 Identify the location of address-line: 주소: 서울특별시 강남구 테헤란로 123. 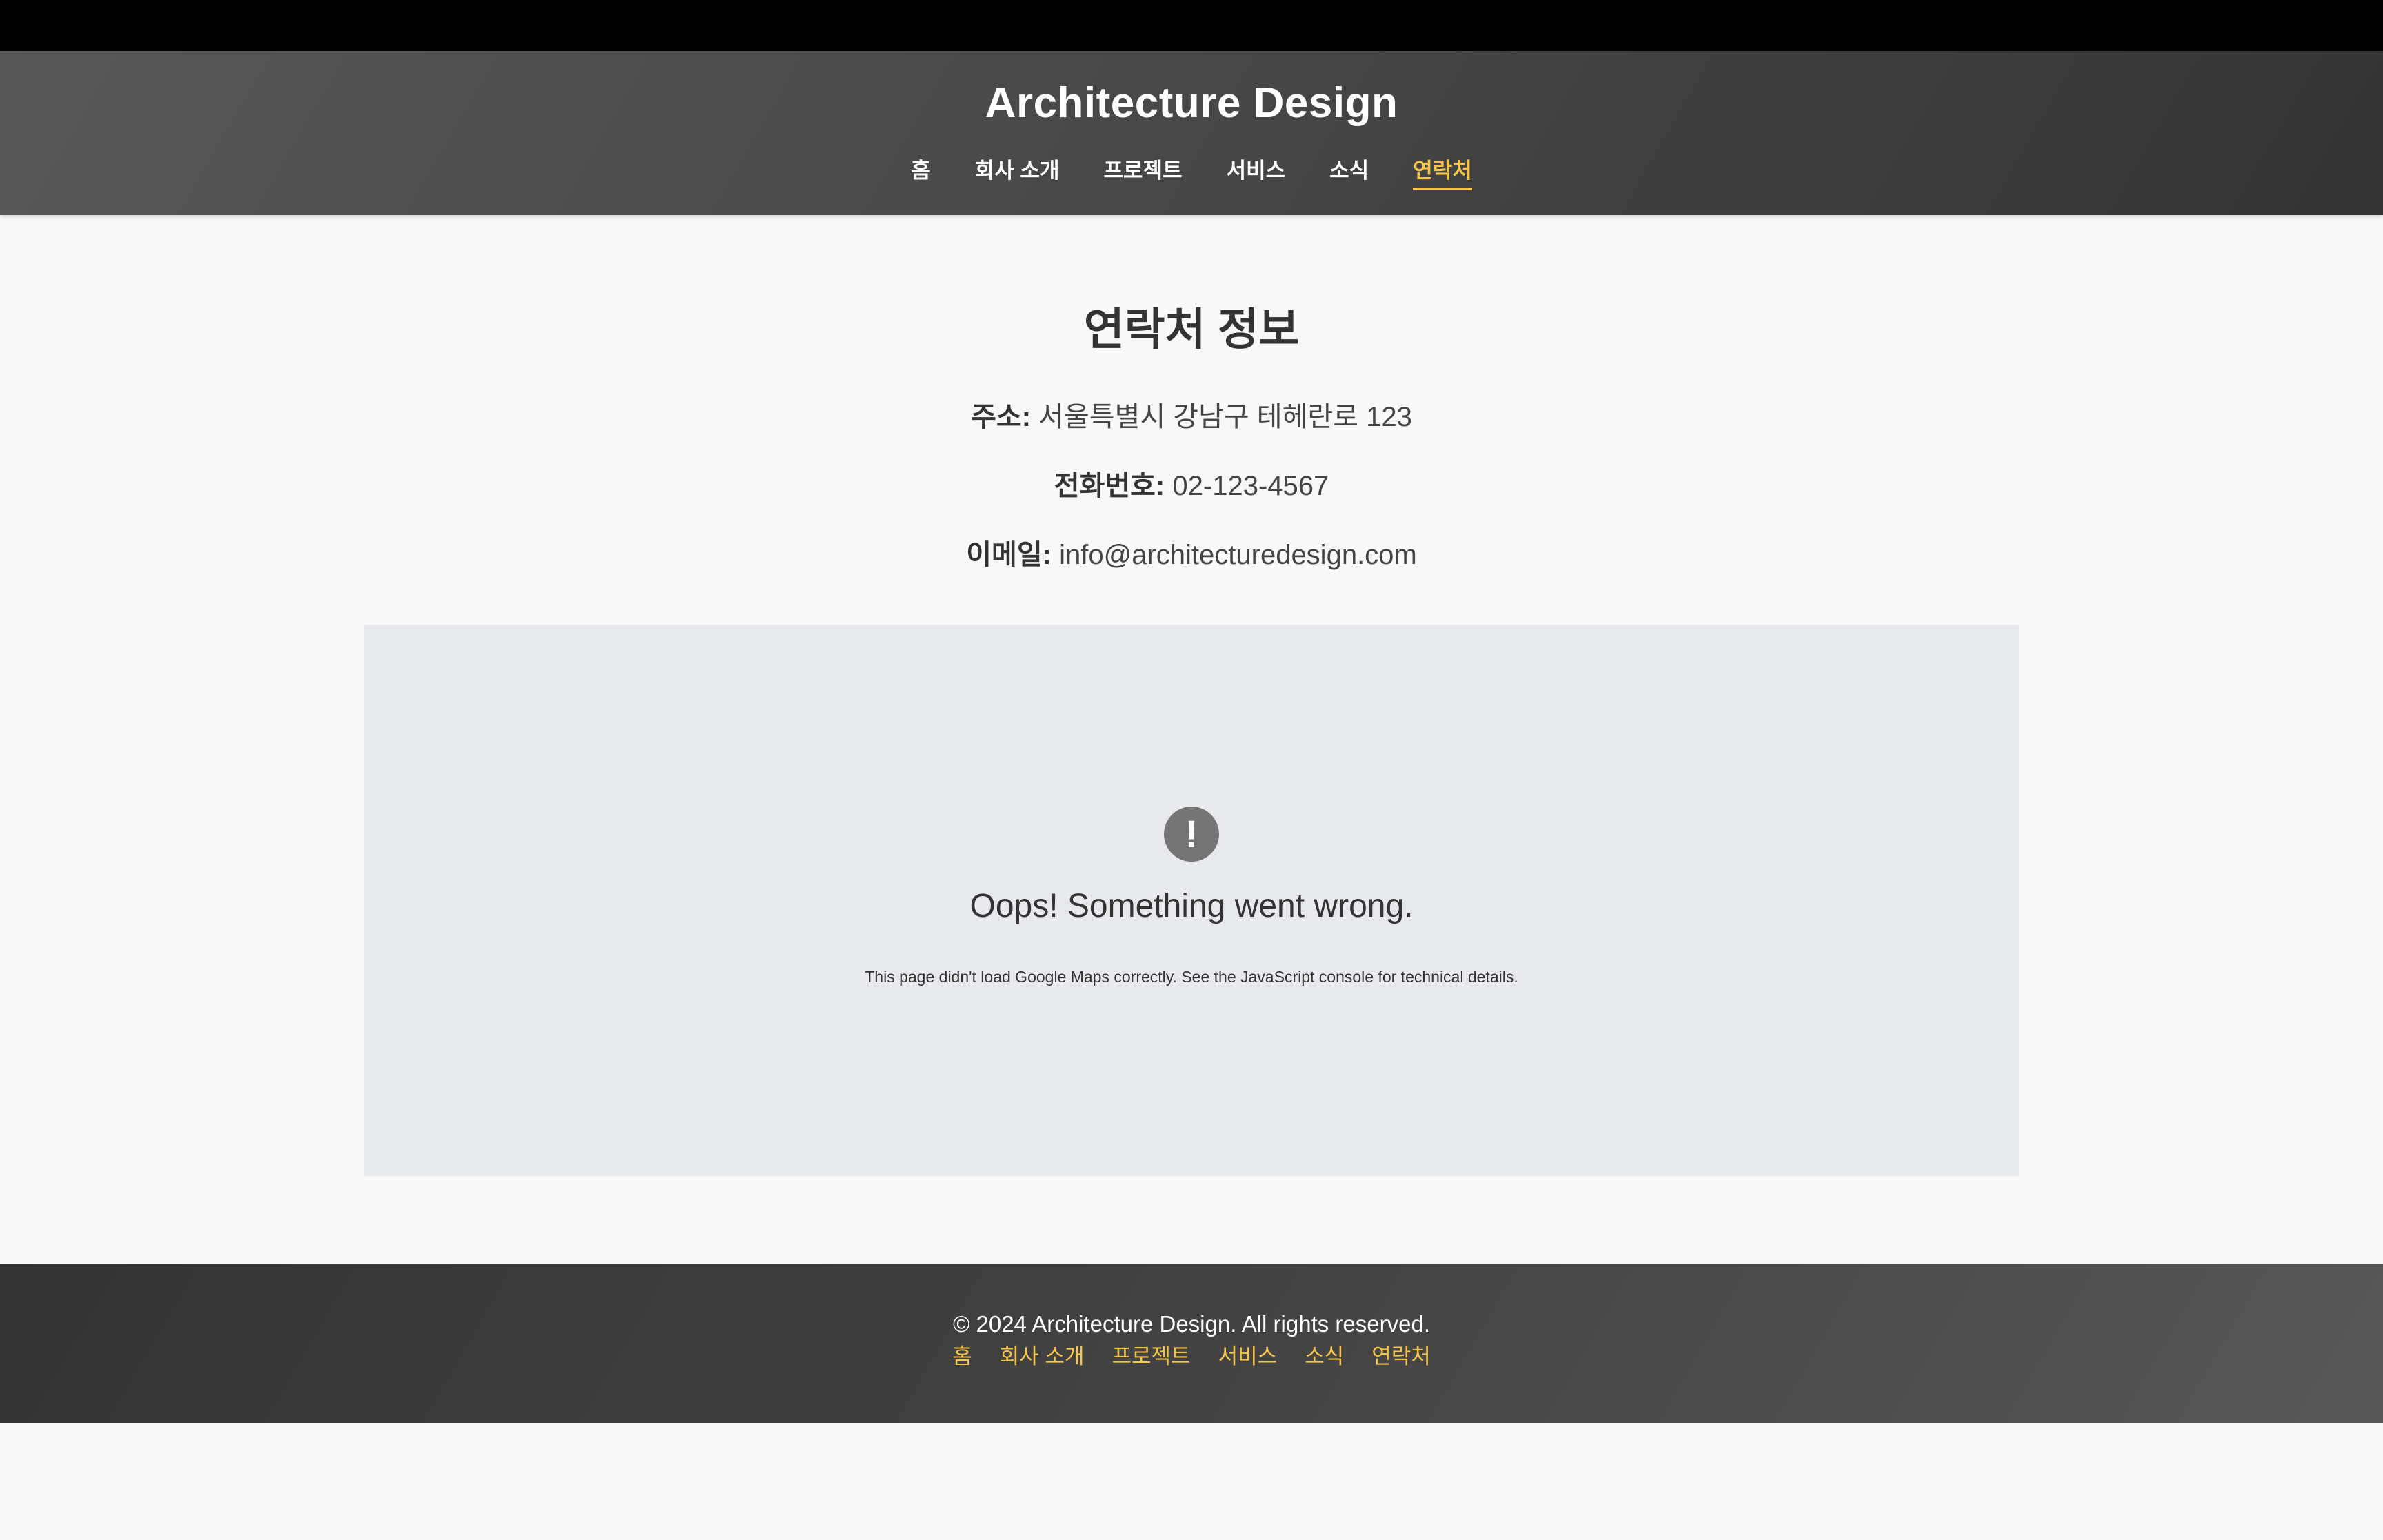
(1191, 417).